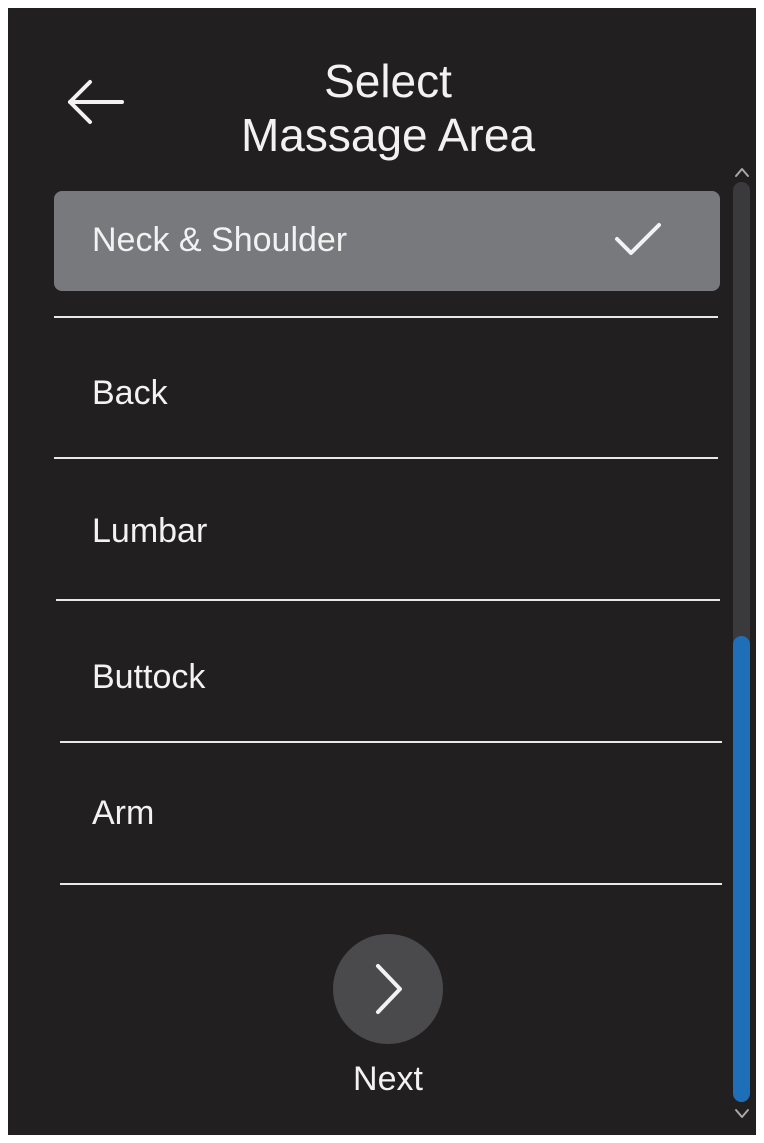 The width and height of the screenshot is (764, 1143). I want to click on area-item-buttock: Buttock, so click(387, 675).